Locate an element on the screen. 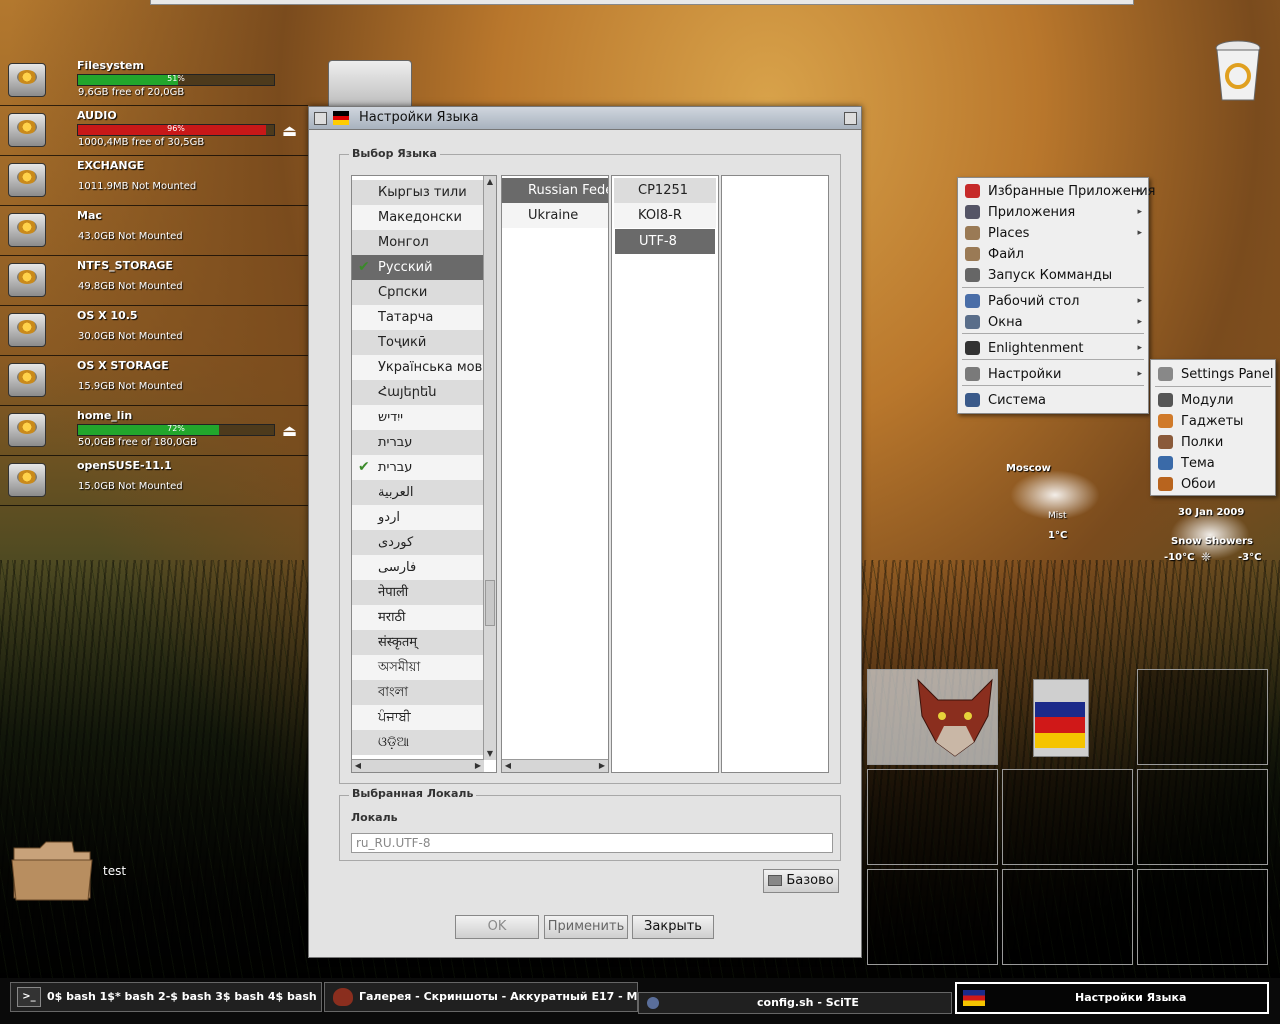 This screenshot has height=1024, width=1280. scroll-up-arrow-icon: ▲ is located at coordinates (490, 182).